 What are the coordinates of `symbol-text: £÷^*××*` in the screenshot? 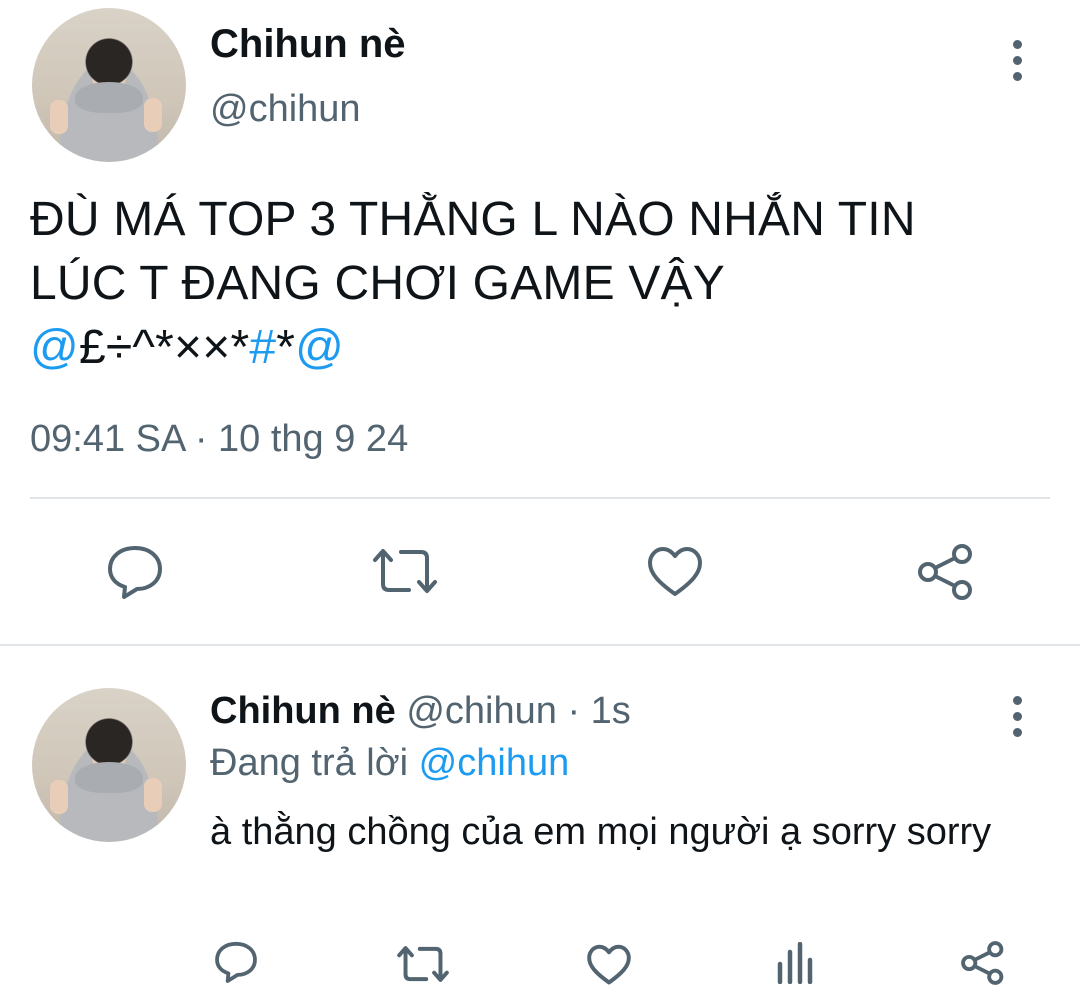 It's located at (164, 347).